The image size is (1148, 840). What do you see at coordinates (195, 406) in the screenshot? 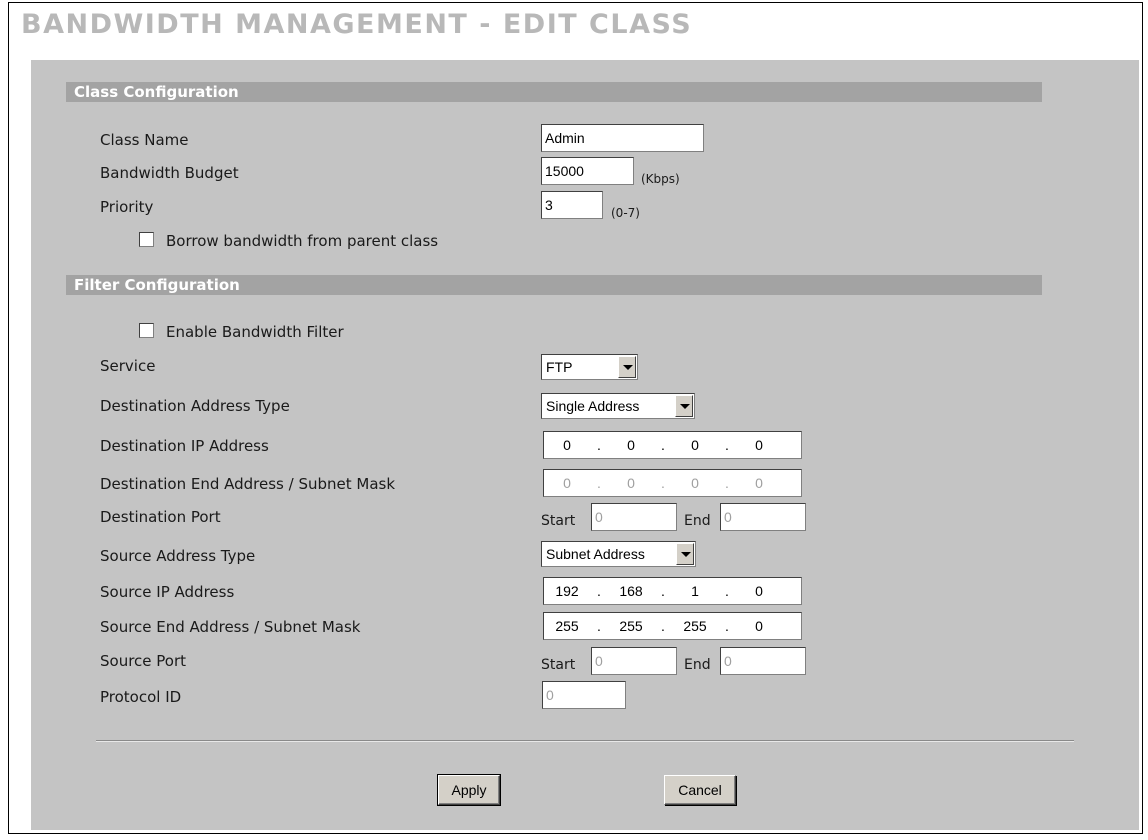
I see `dest-address-type-label: Destination Address Type` at bounding box center [195, 406].